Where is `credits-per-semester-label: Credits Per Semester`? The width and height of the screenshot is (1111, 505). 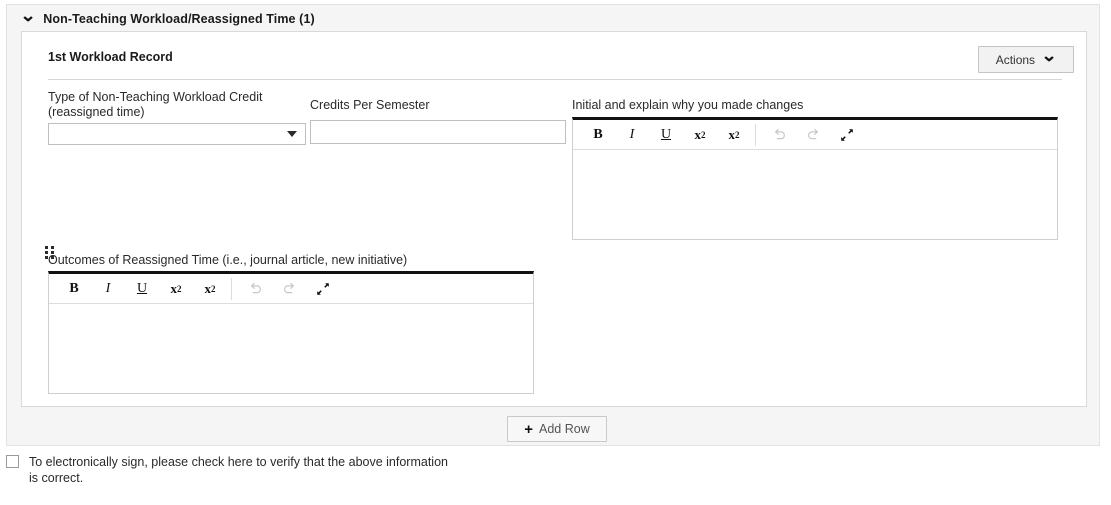 credits-per-semester-label: Credits Per Semester is located at coordinates (370, 105).